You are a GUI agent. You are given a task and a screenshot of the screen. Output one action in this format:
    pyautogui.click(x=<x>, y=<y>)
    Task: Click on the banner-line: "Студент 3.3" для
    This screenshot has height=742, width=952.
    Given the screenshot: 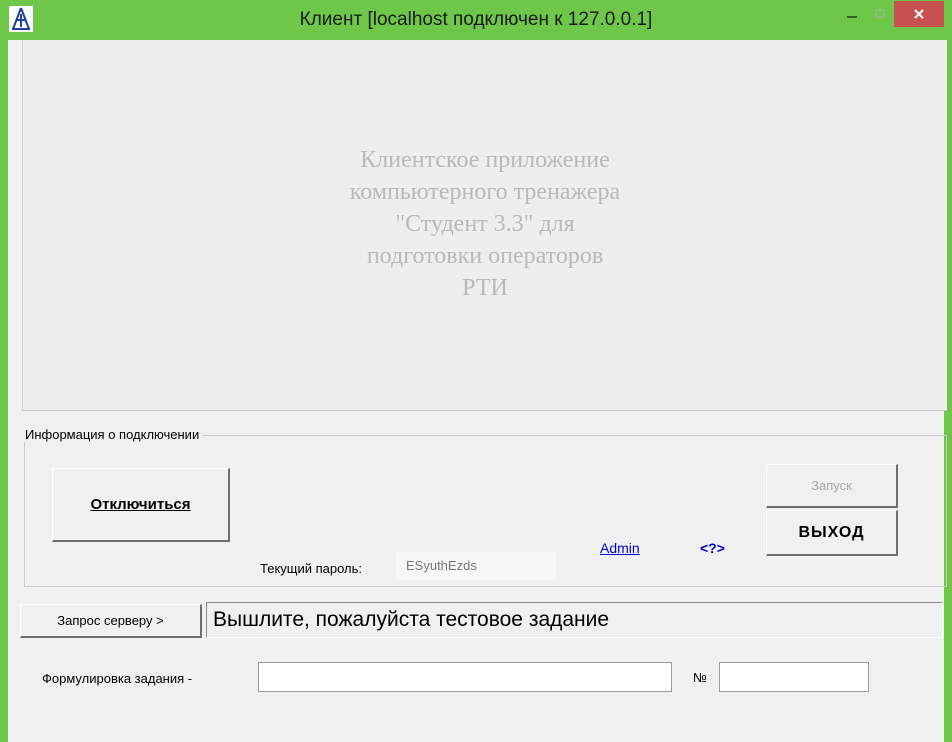 What is the action you would take?
    pyautogui.click(x=485, y=224)
    